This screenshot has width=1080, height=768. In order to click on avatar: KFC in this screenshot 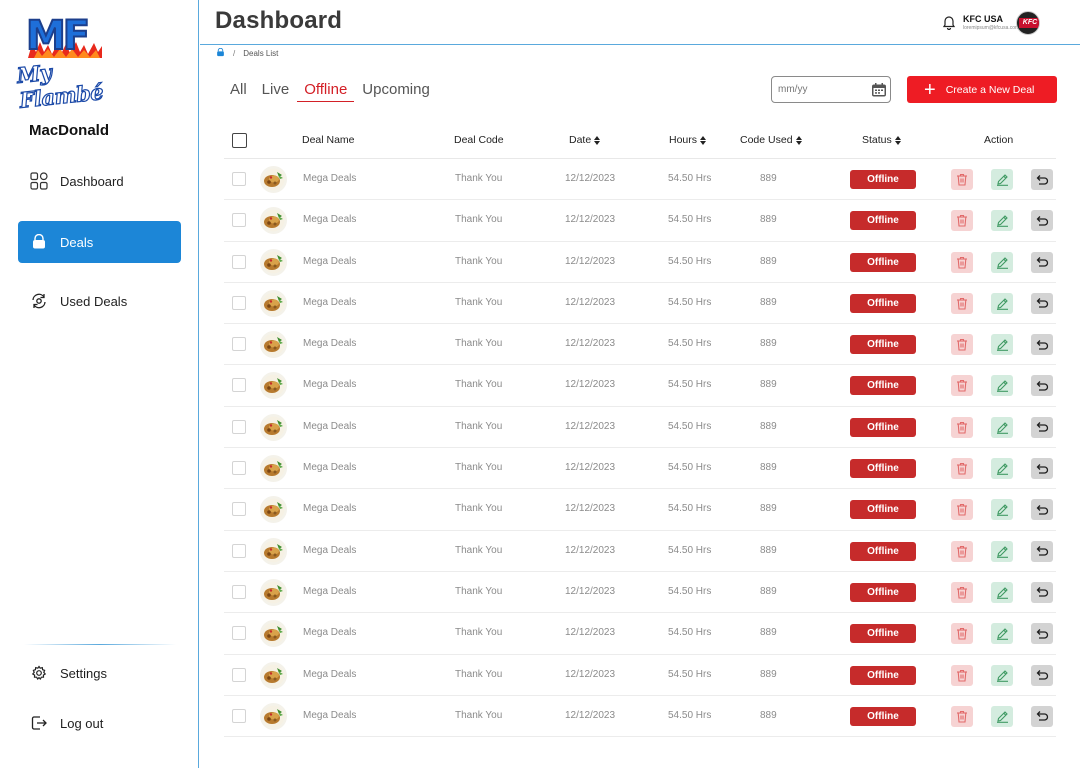, I will do `click(1028, 23)`.